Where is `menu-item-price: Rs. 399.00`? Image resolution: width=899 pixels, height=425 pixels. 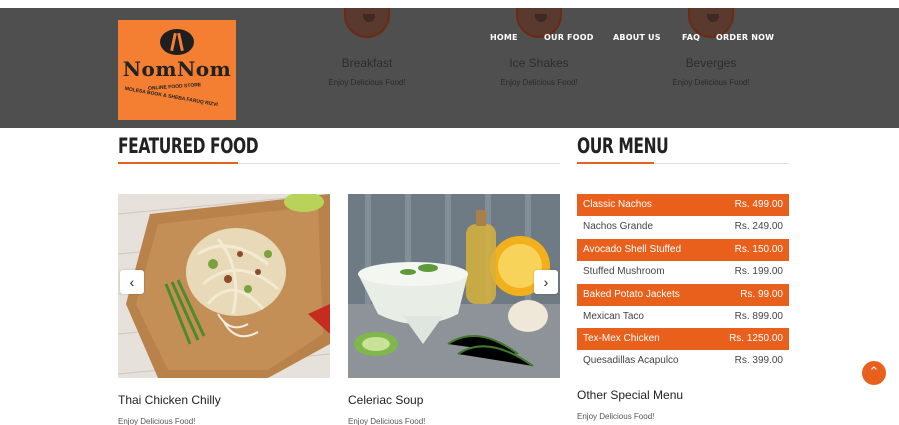 menu-item-price: Rs. 399.00 is located at coordinates (758, 360).